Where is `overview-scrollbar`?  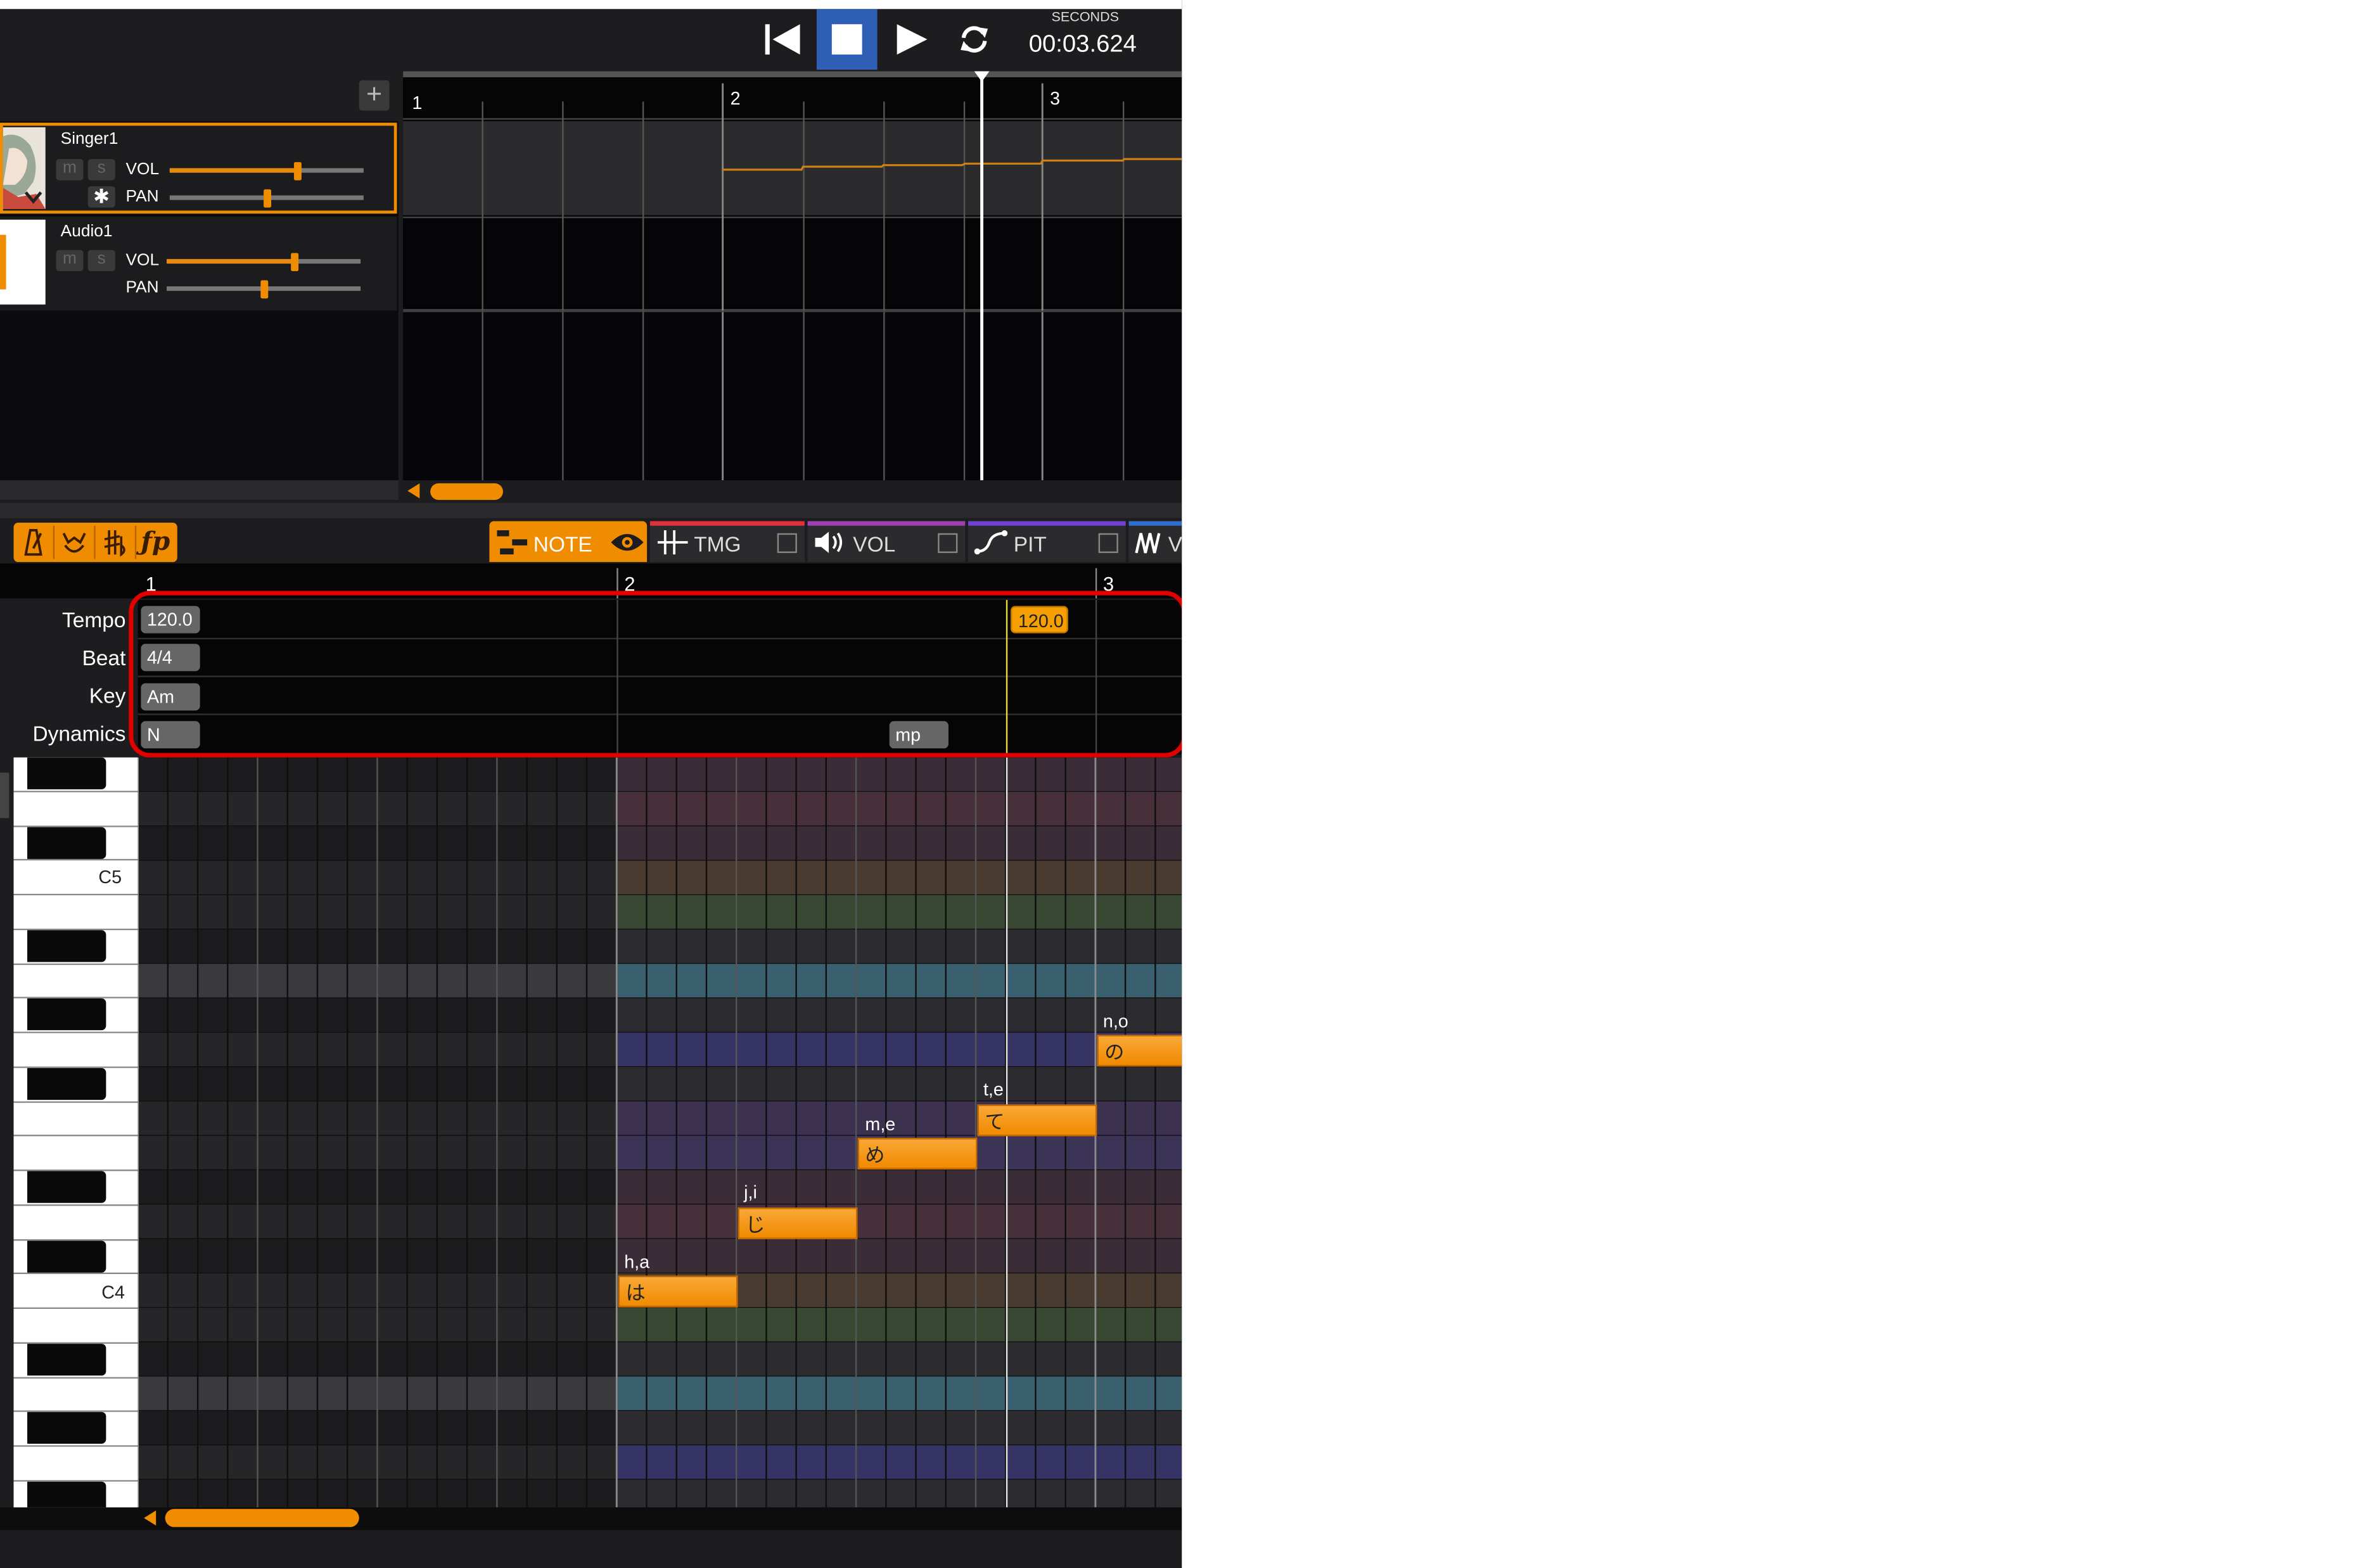
overview-scrollbar is located at coordinates (792, 491).